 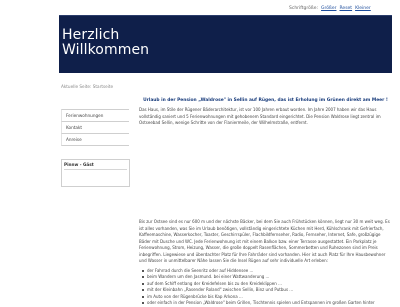 I want to click on page-title-line-1: Herzlich, so click(x=91, y=35).